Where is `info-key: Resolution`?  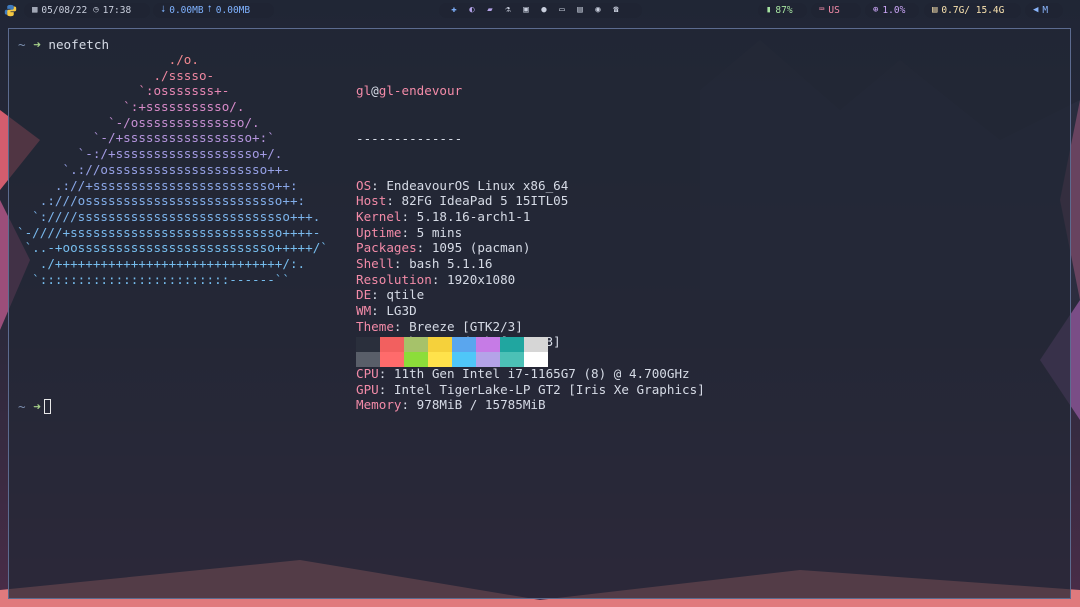 info-key: Resolution is located at coordinates (394, 279).